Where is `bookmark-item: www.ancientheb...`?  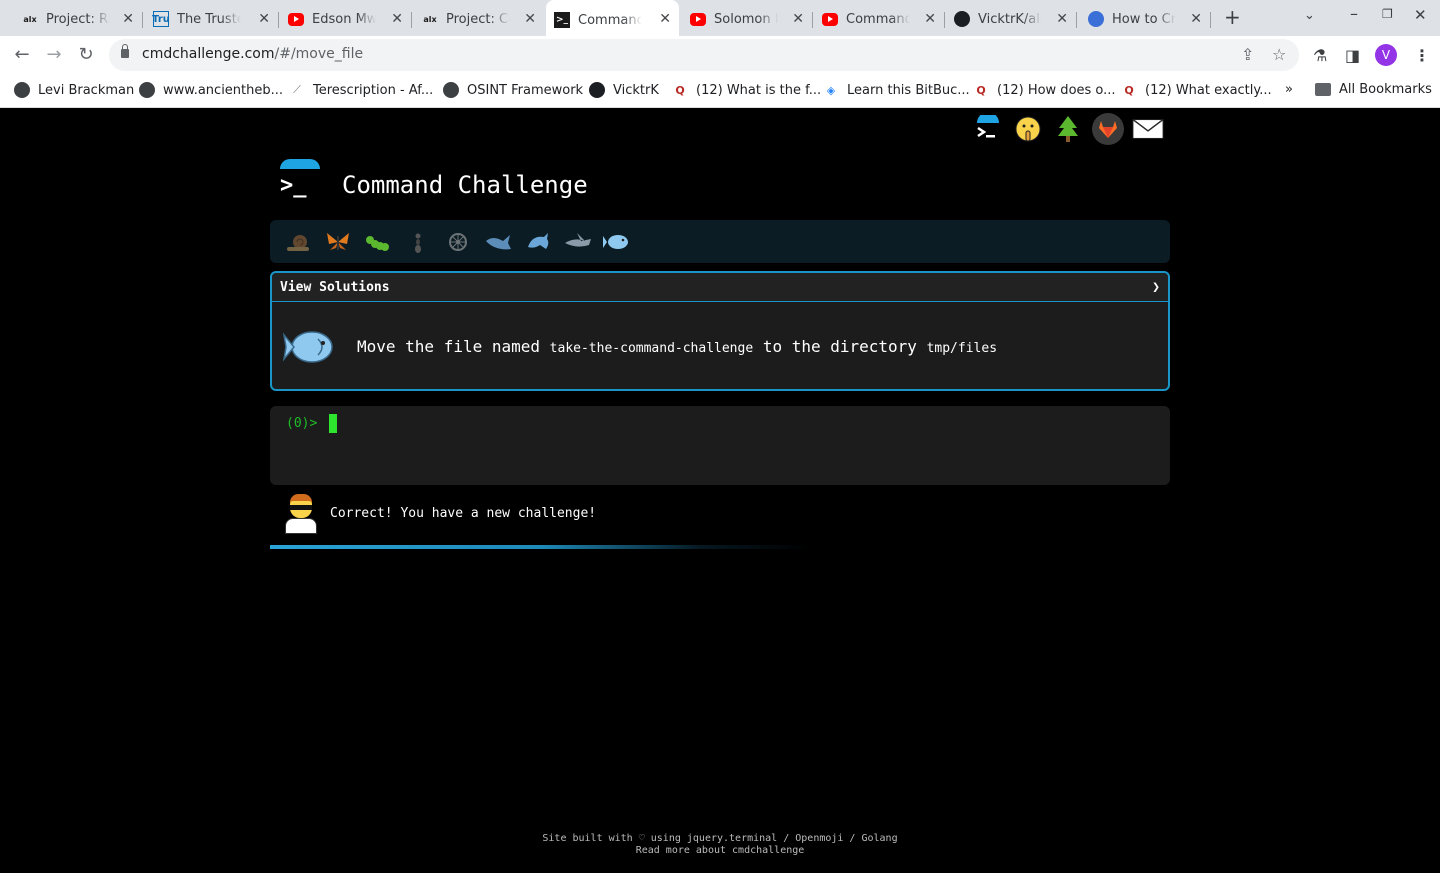
bookmark-item: www.ancientheb... is located at coordinates (211, 90).